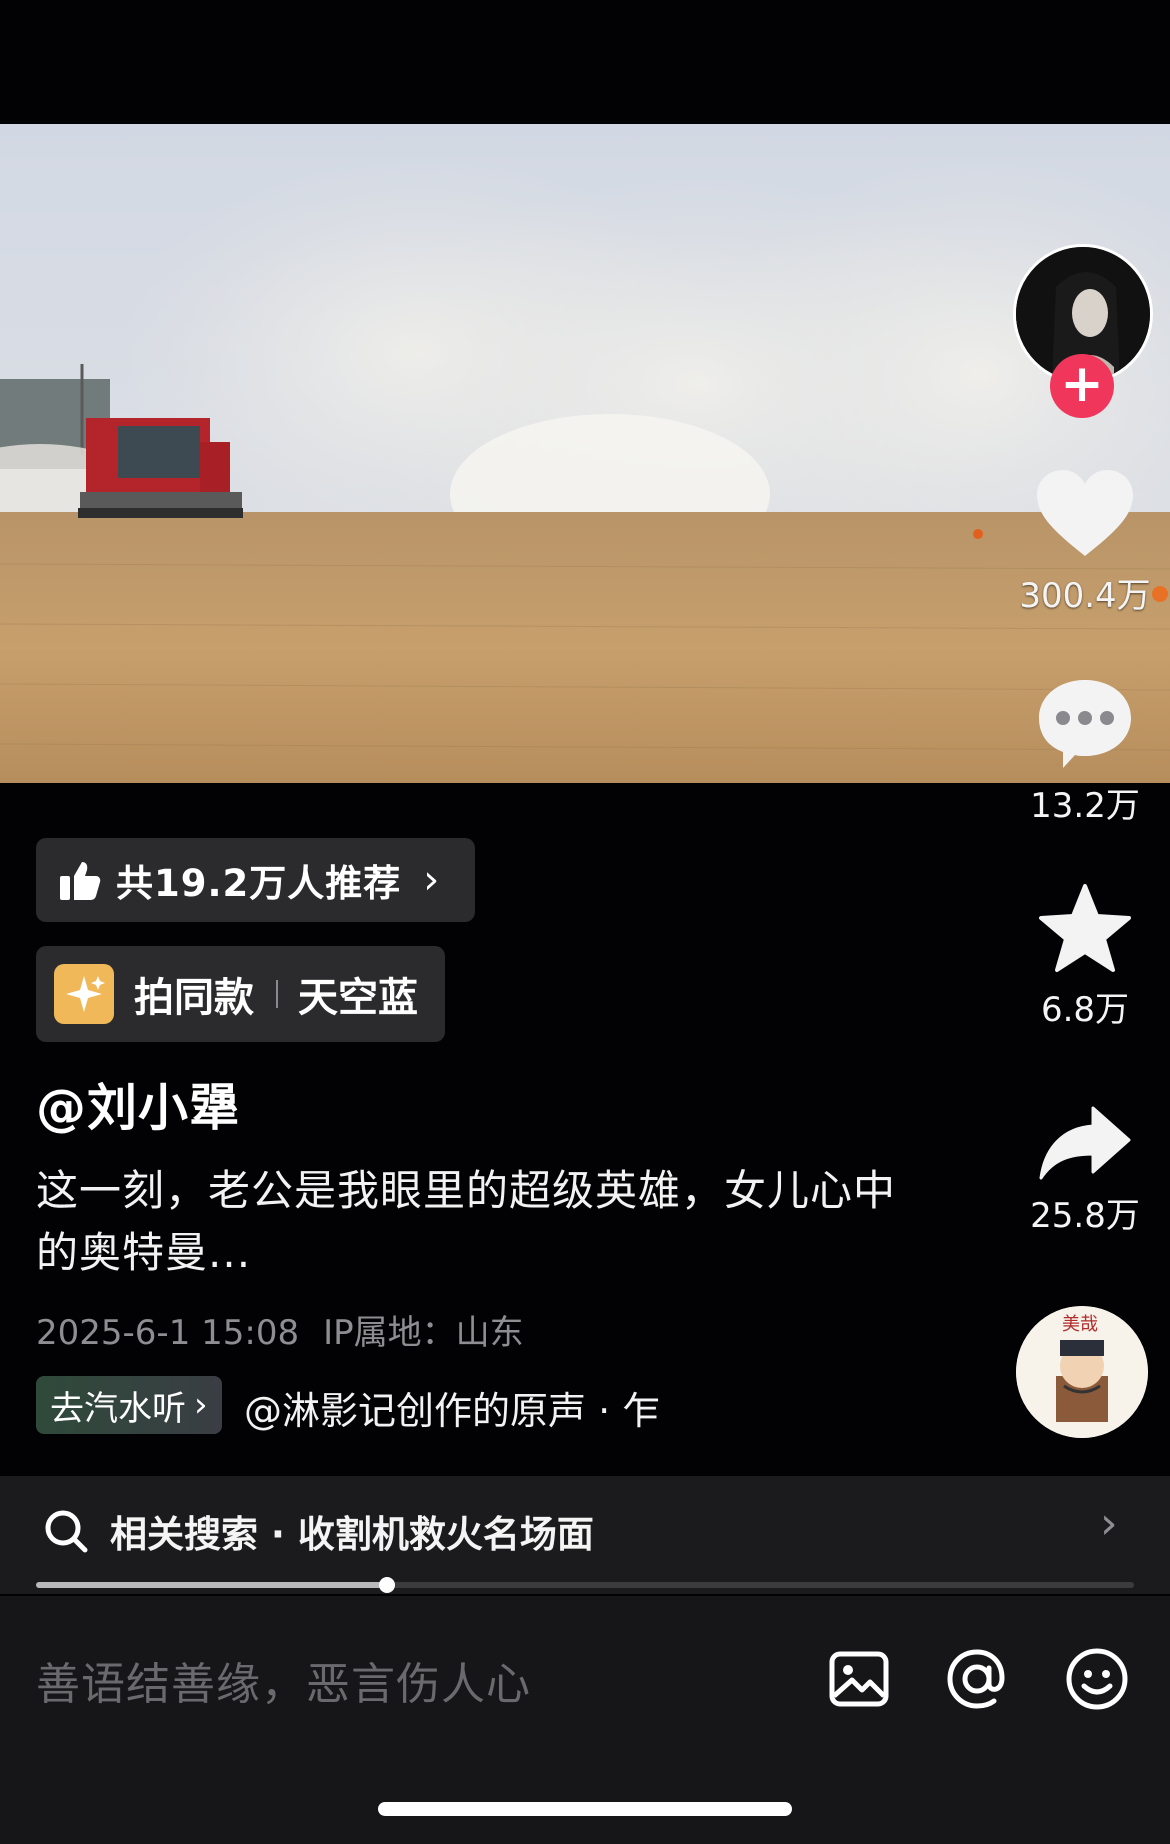 The width and height of the screenshot is (1170, 1844). Describe the element at coordinates (80, 881) in the screenshot. I see `thumbs-up-icon` at that location.